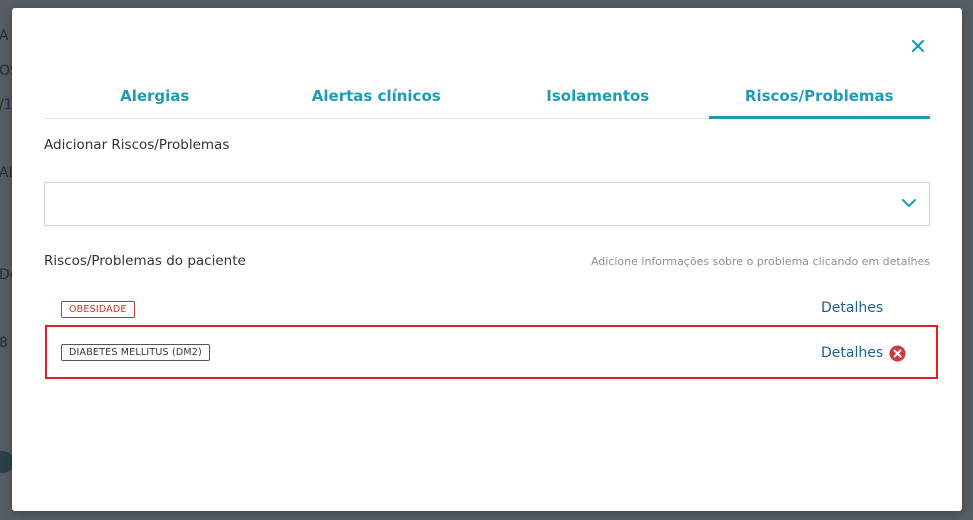  Describe the element at coordinates (377, 99) in the screenshot. I see `tab-clinical-alerts: Alertas clínicos` at that location.